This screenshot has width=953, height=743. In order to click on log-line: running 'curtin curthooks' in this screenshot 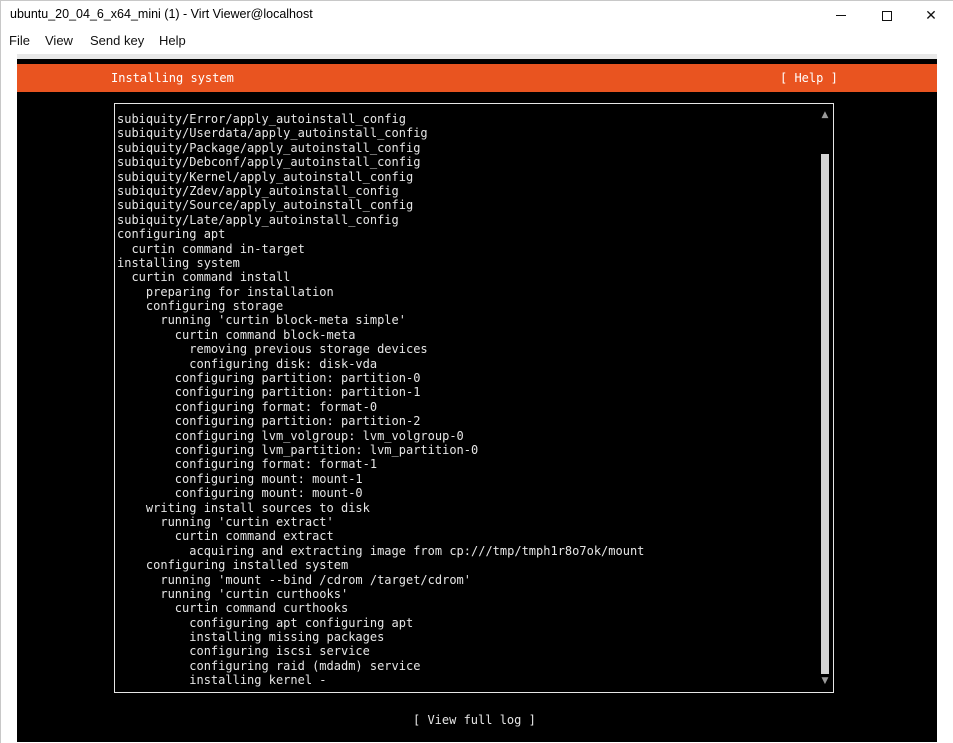, I will do `click(233, 593)`.